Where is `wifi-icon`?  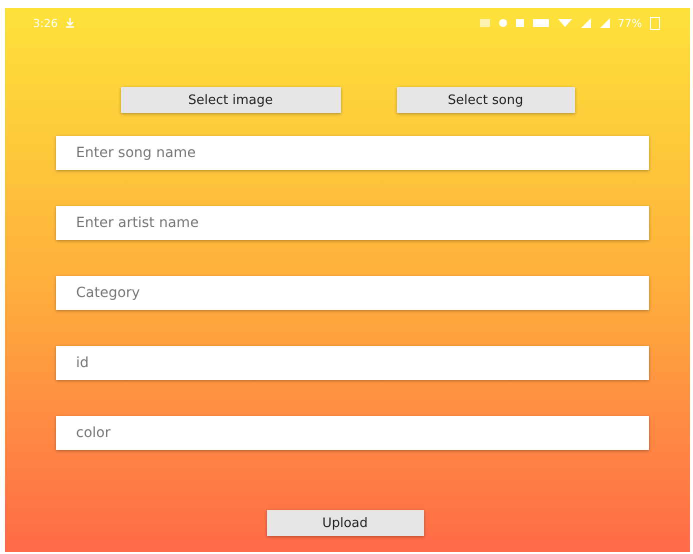 wifi-icon is located at coordinates (565, 23).